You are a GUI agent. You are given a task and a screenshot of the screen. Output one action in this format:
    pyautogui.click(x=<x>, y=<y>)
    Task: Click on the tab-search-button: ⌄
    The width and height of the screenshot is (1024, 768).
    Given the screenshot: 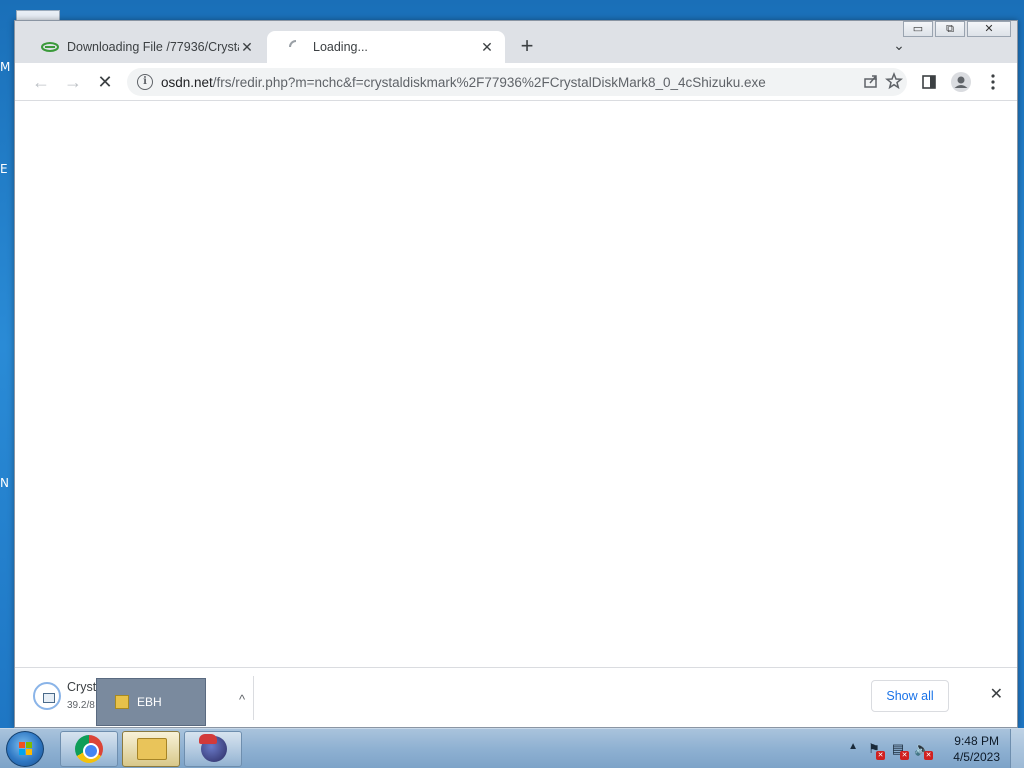 What is the action you would take?
    pyautogui.click(x=899, y=47)
    